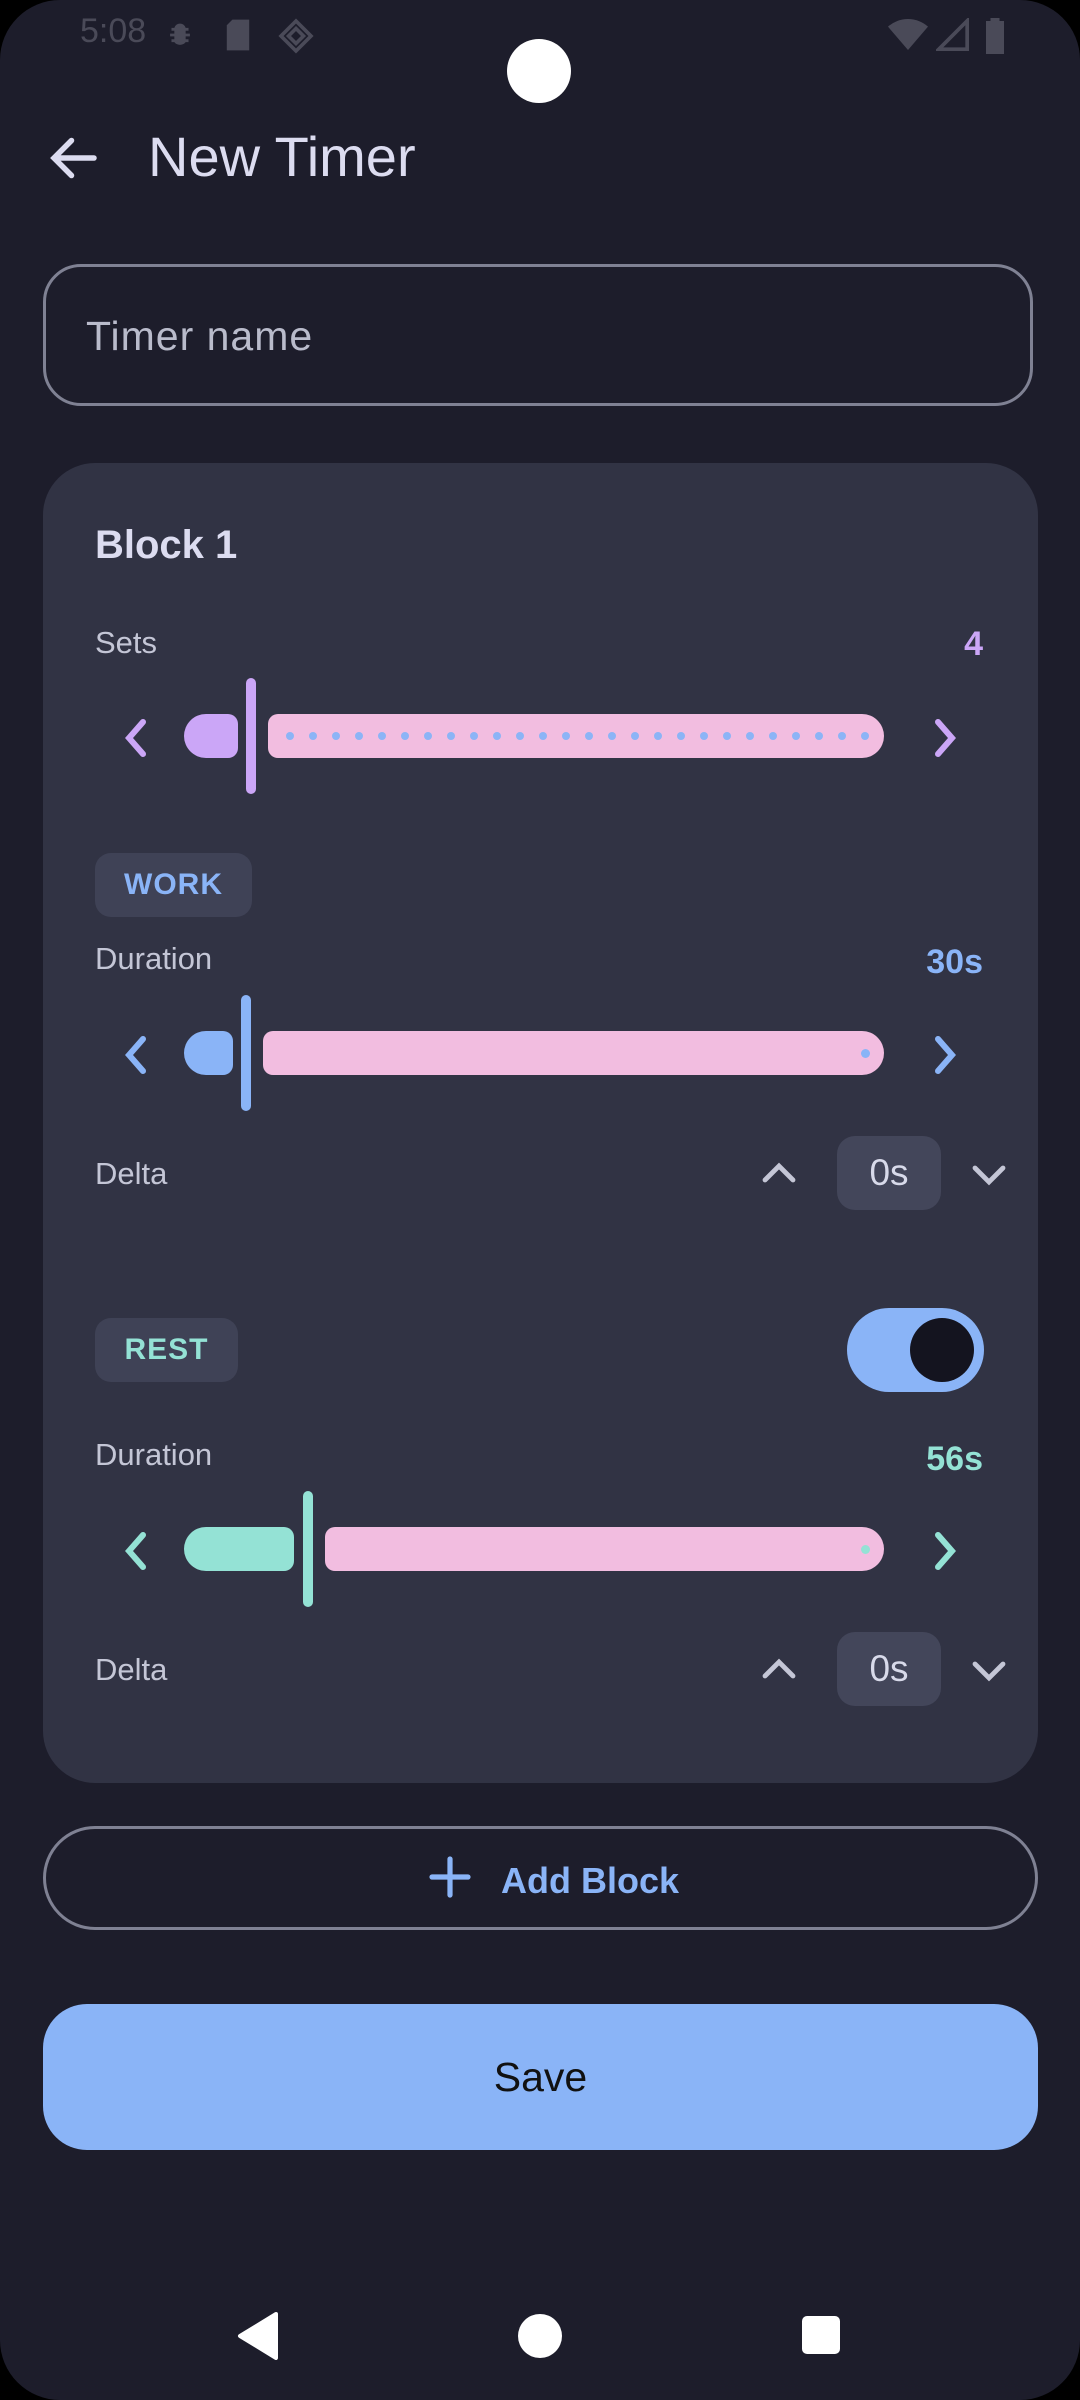 The width and height of the screenshot is (1080, 2400). What do you see at coordinates (180, 34) in the screenshot?
I see `bug-icon` at bounding box center [180, 34].